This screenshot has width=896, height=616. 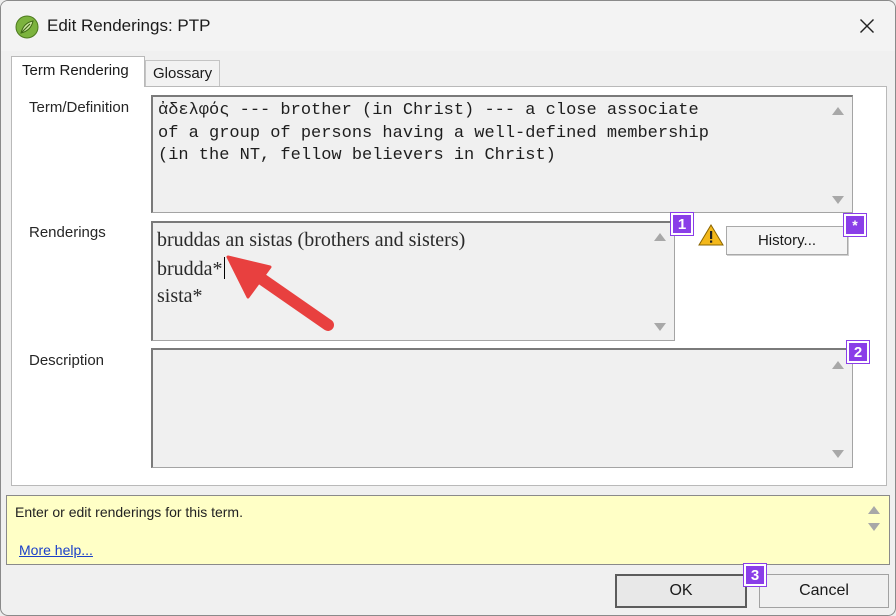 I want to click on close-icon, so click(x=867, y=26).